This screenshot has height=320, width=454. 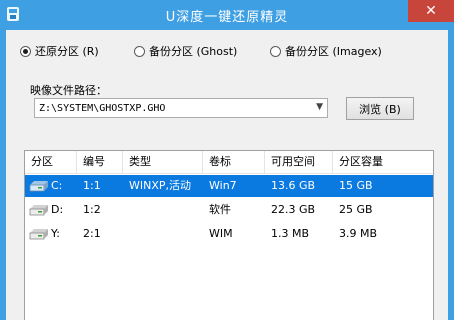 I want to click on cell-capacity: 15 GB, so click(x=356, y=185).